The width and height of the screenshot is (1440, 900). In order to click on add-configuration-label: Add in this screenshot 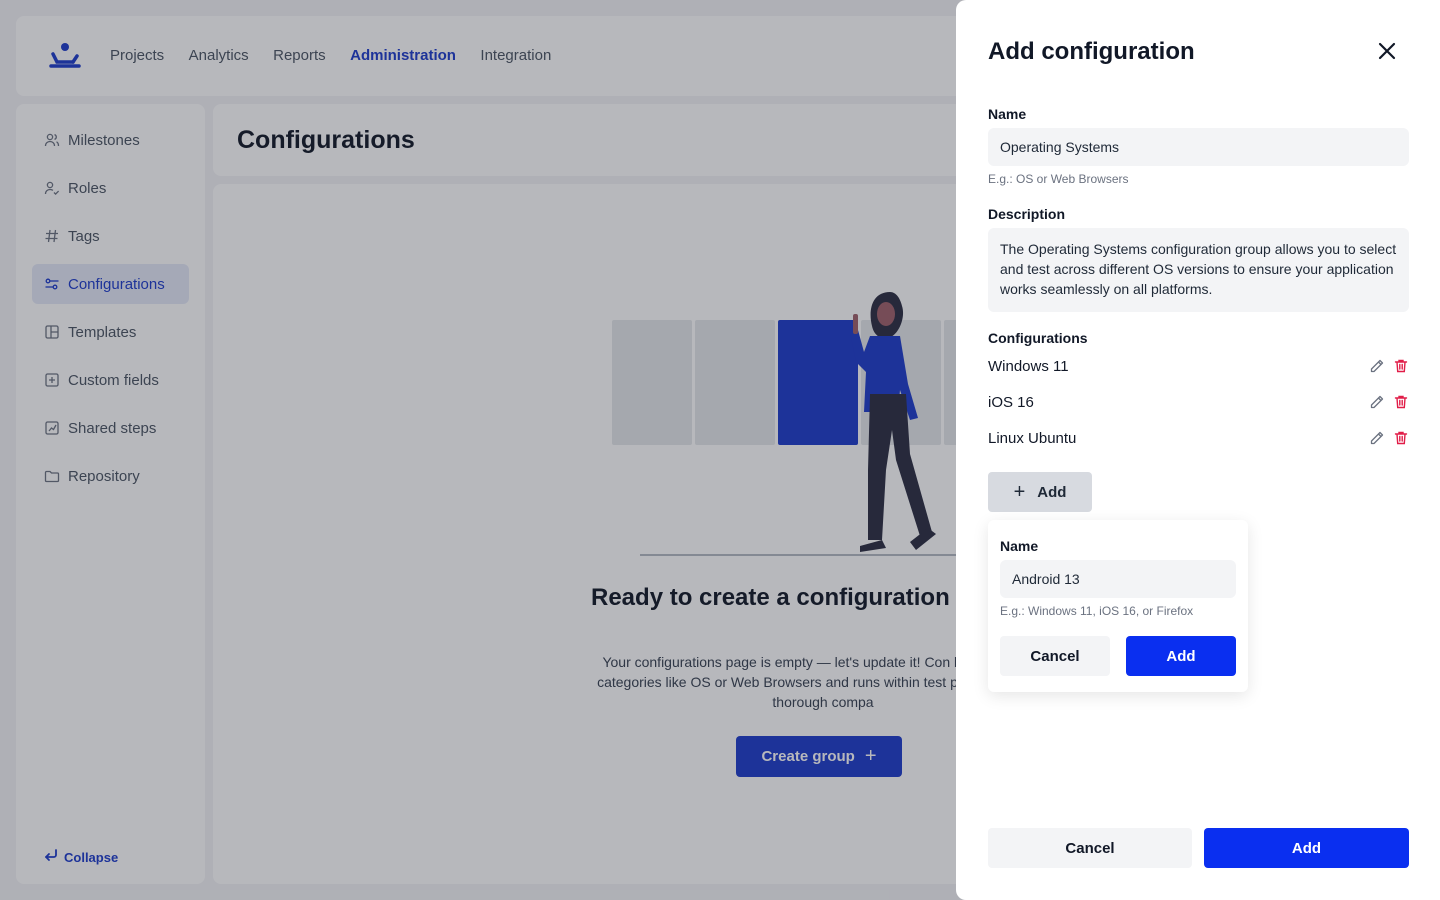, I will do `click(1052, 492)`.